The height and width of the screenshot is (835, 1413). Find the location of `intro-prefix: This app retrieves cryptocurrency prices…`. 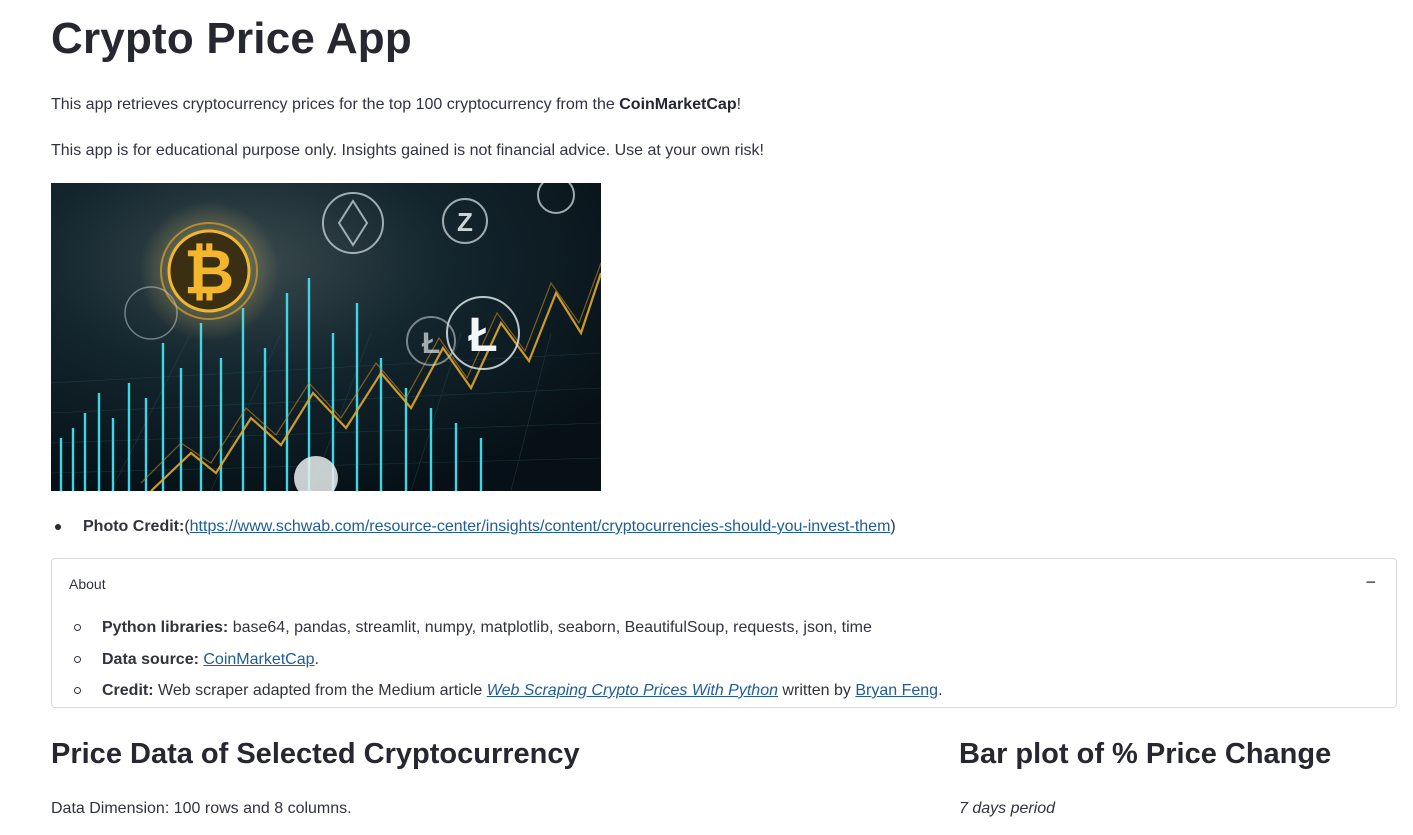

intro-prefix: This app retrieves cryptocurrency prices… is located at coordinates (335, 104).